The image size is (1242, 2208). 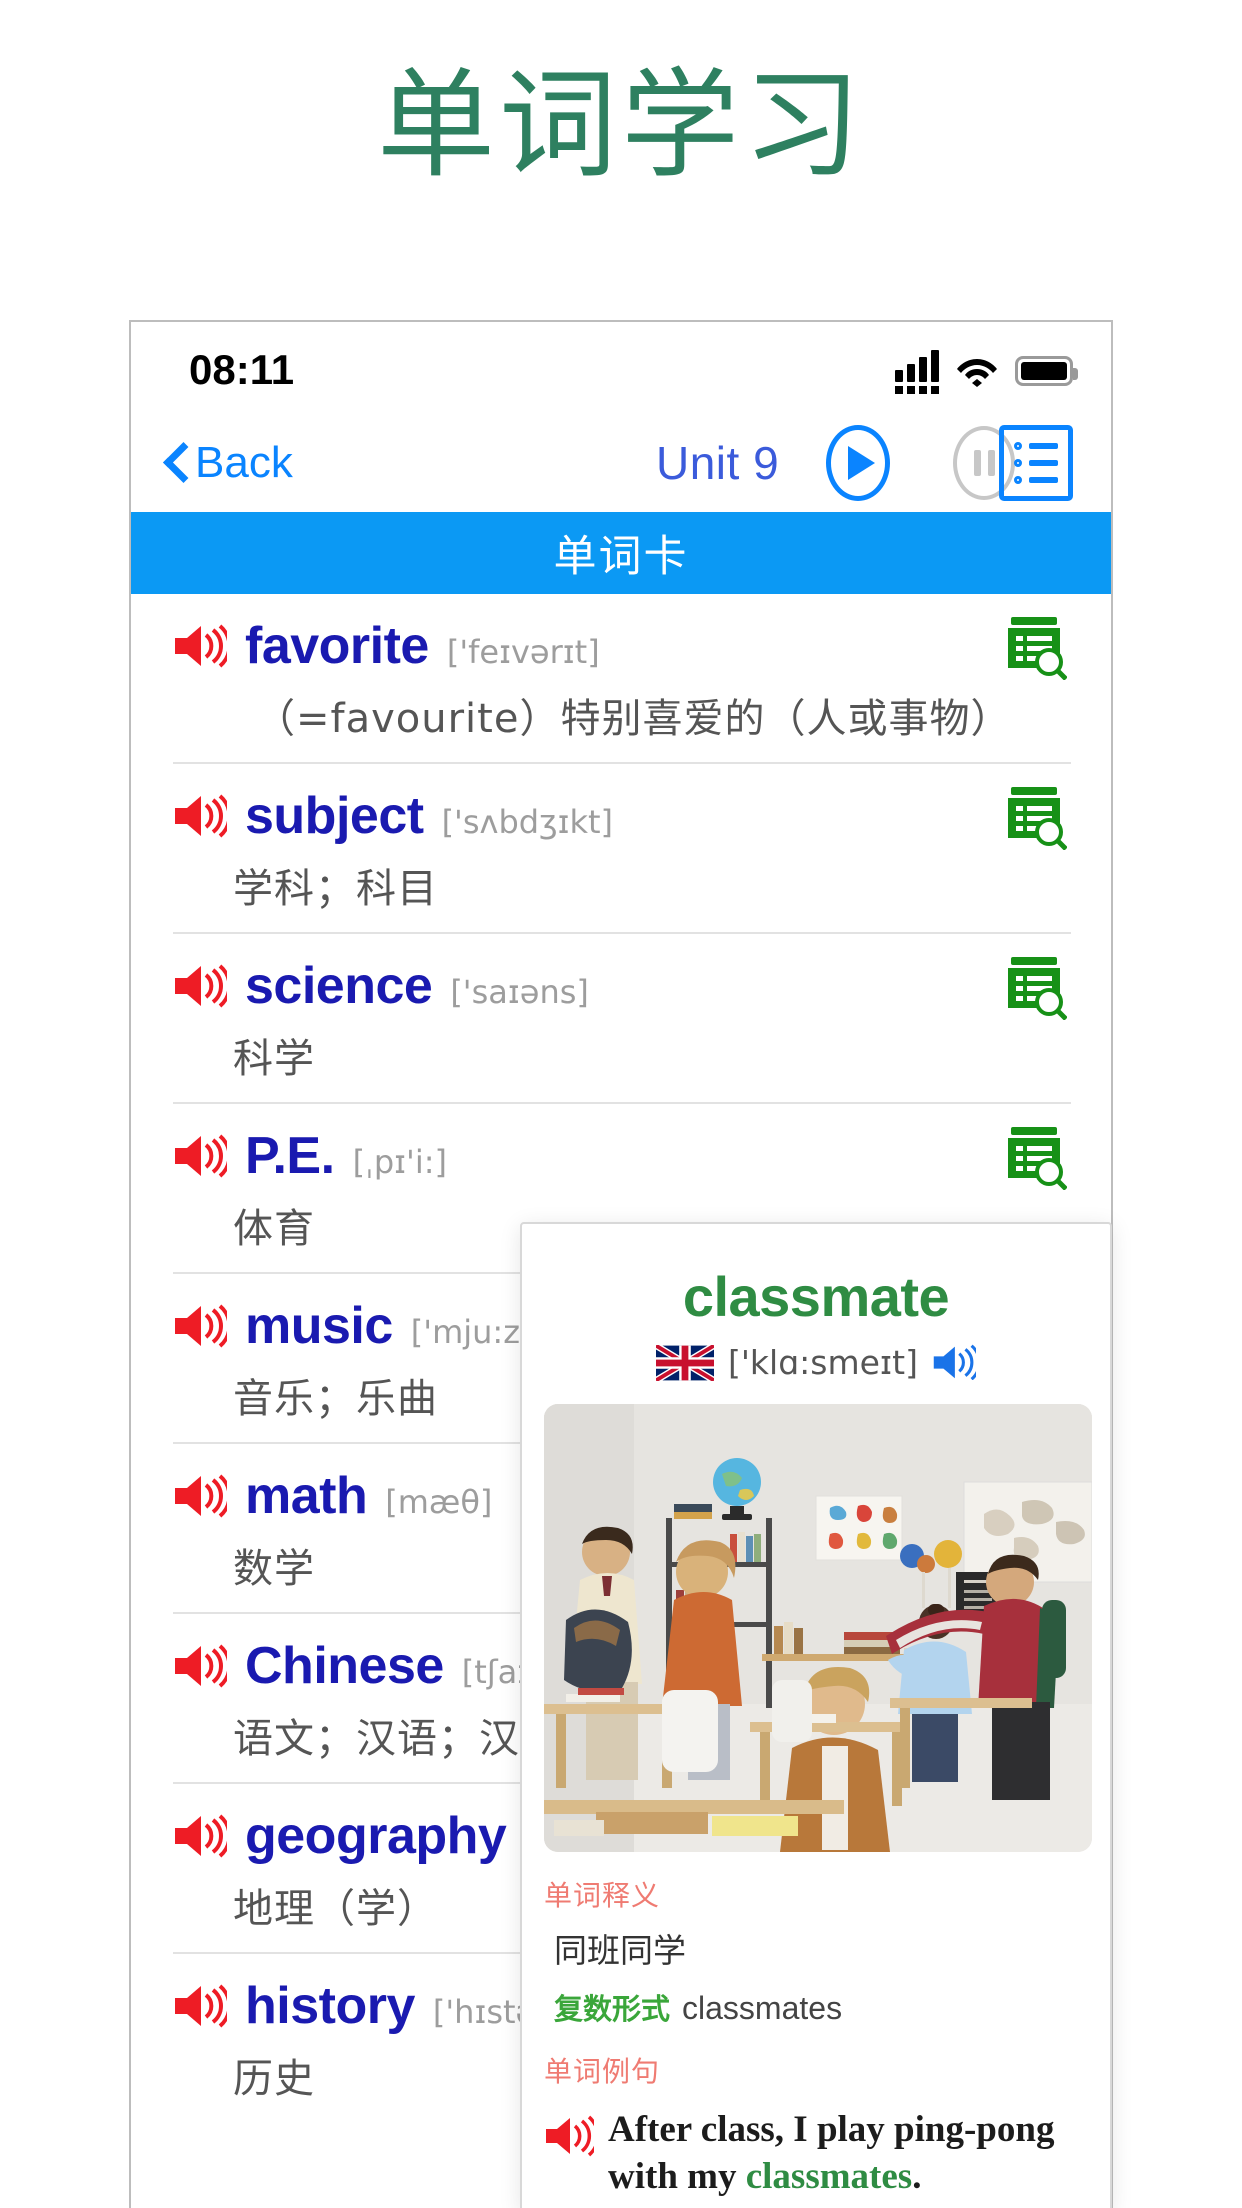 I want to click on flashcard-banner: 单词卡, so click(x=621, y=553).